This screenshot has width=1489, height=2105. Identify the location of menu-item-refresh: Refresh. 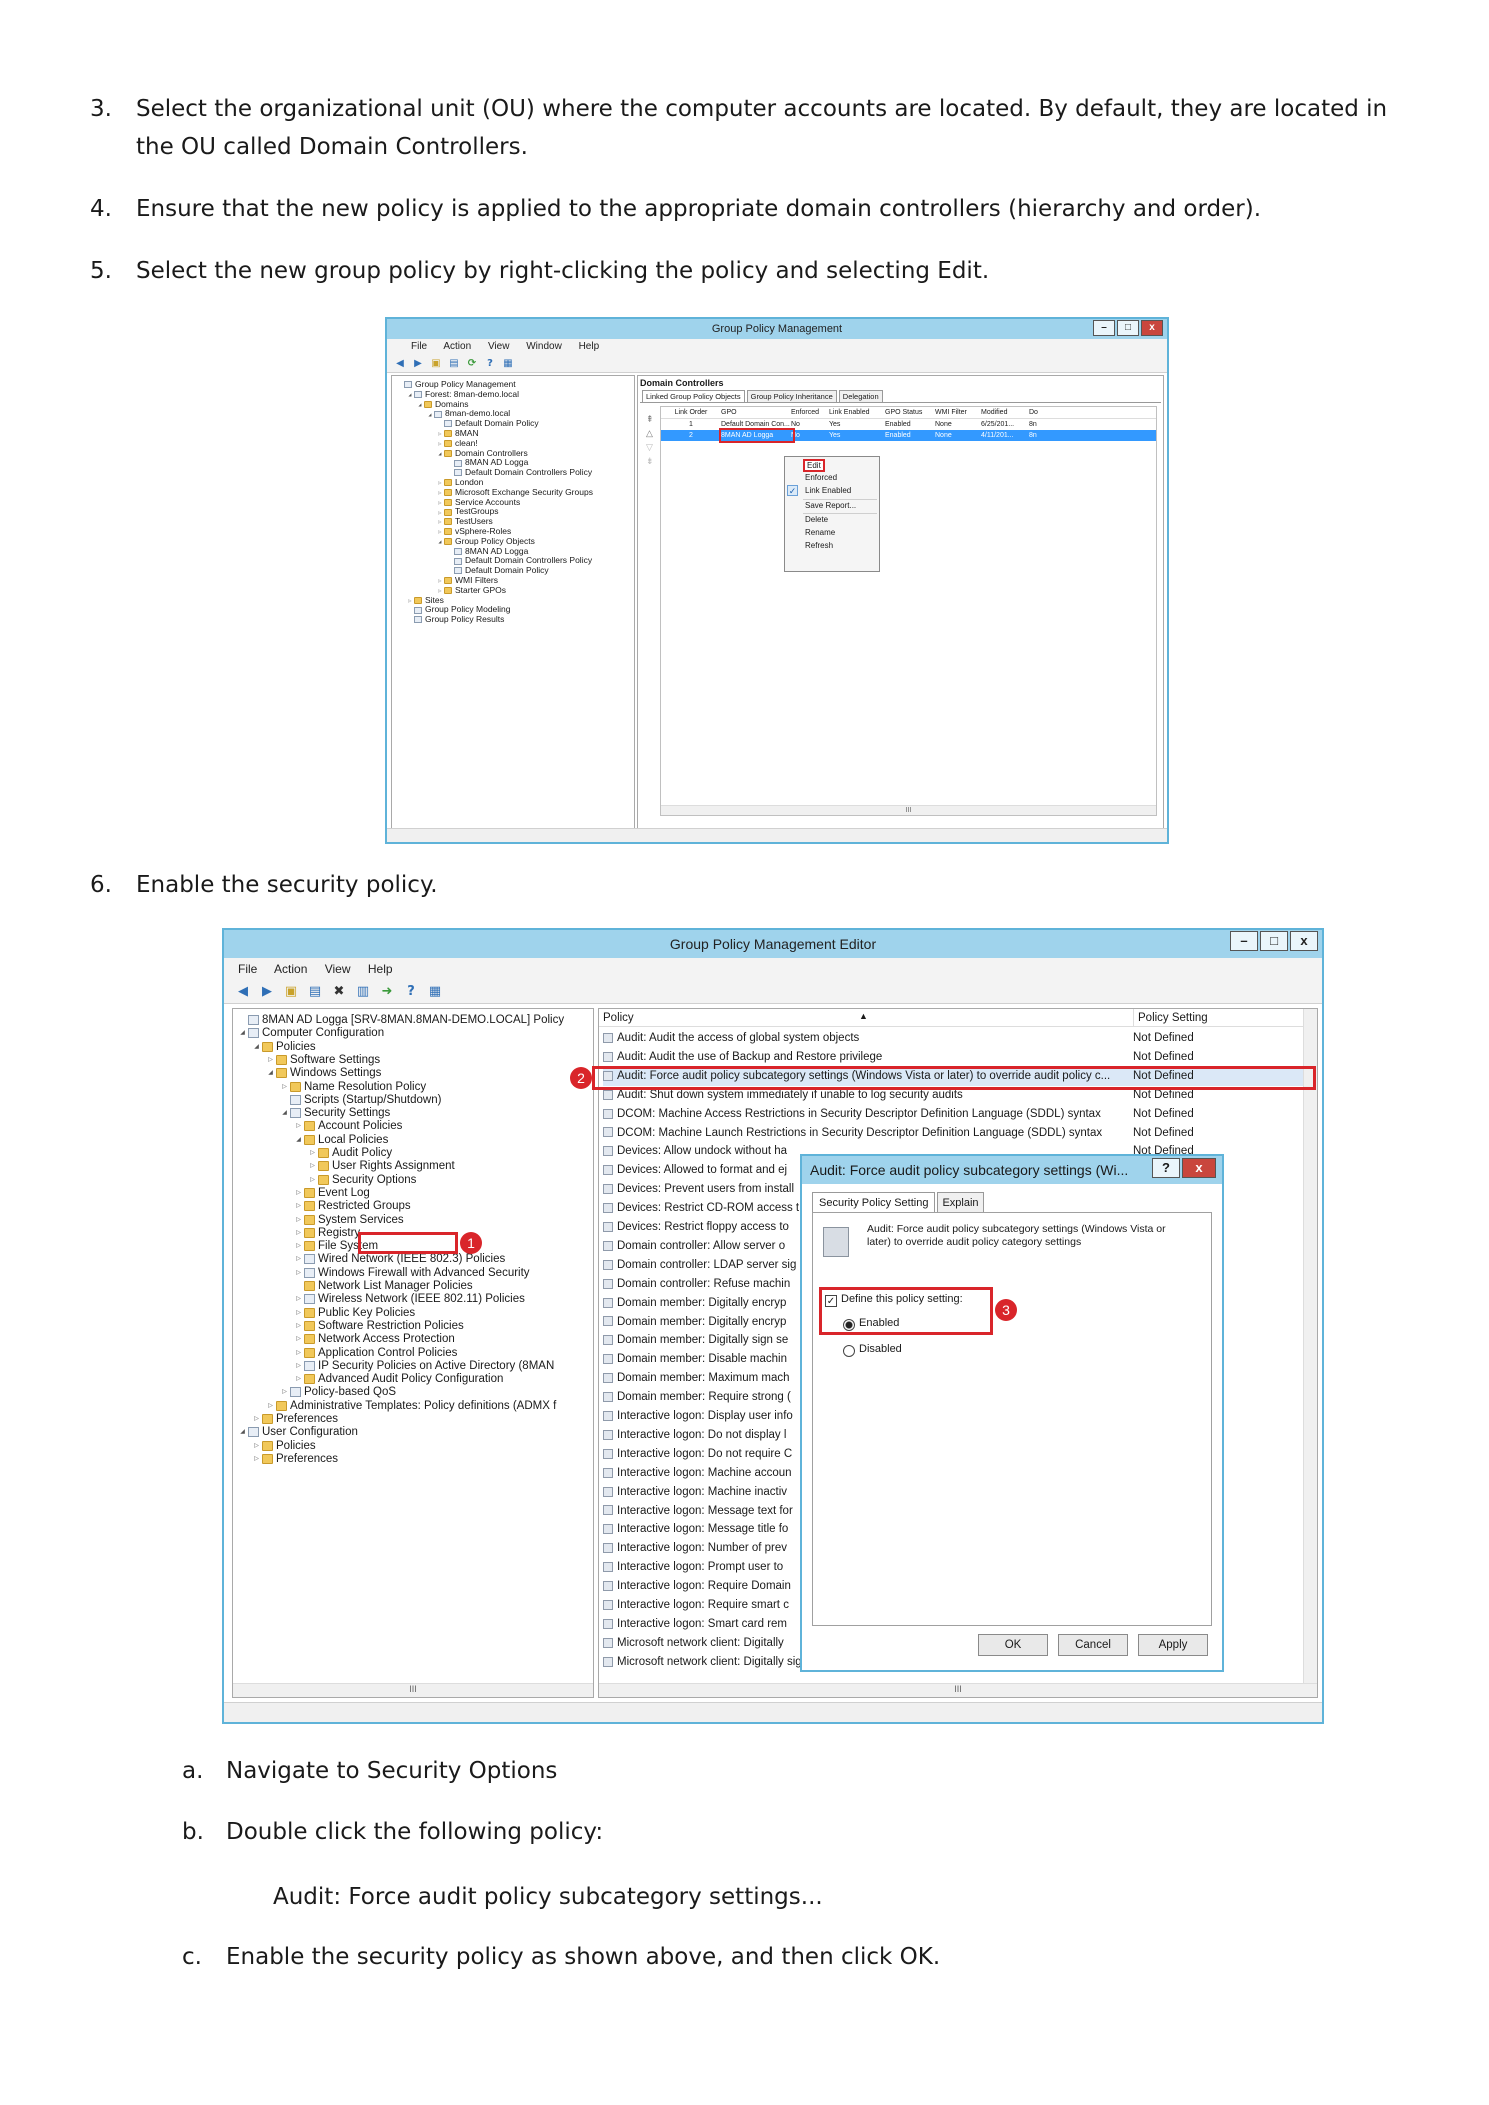
(819, 545).